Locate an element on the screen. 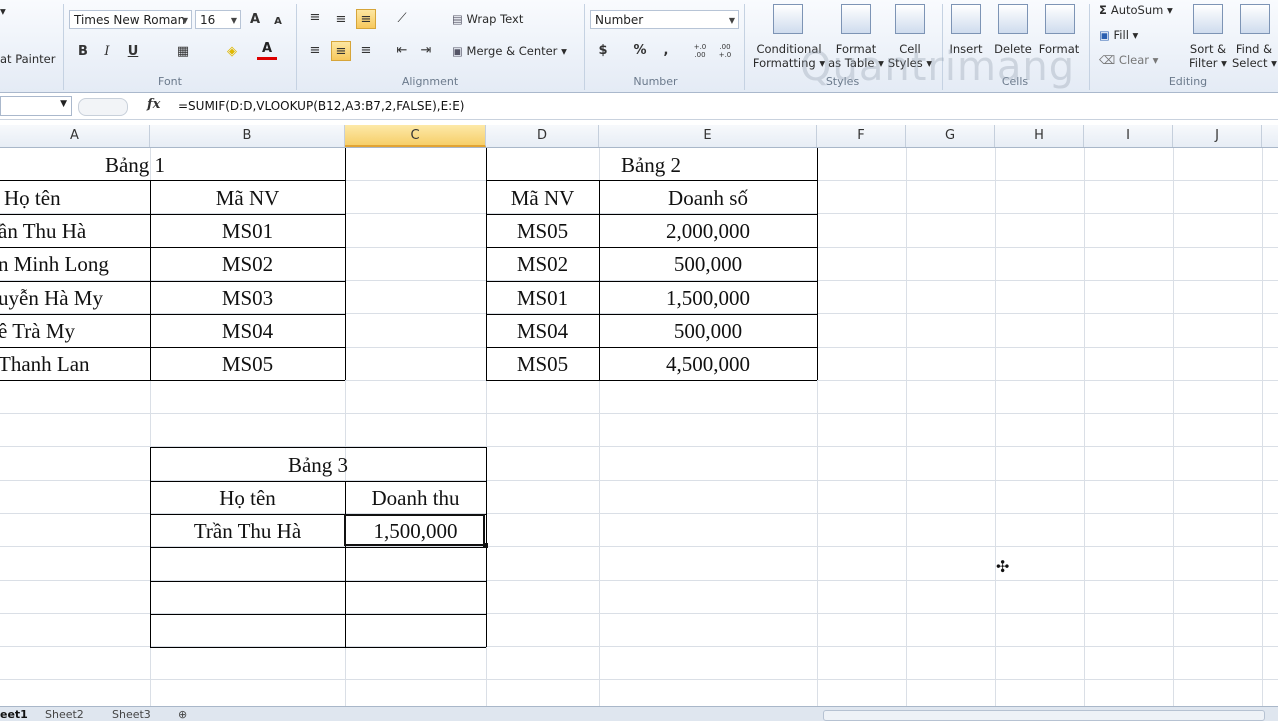  column-header-e: E is located at coordinates (708, 136).